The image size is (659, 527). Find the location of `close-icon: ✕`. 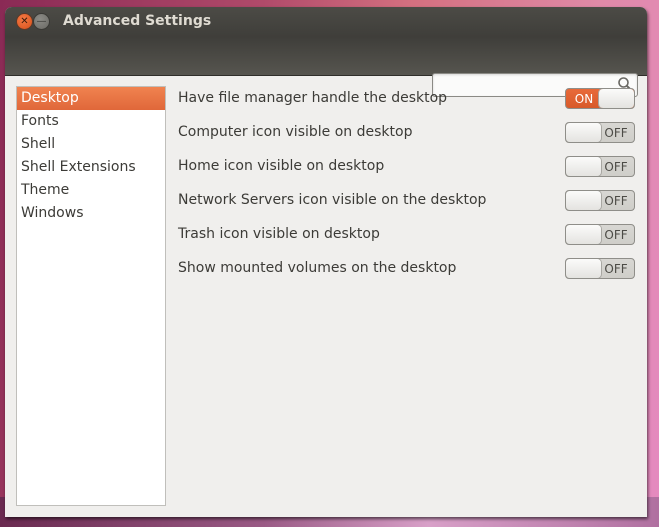

close-icon: ✕ is located at coordinates (24, 21).